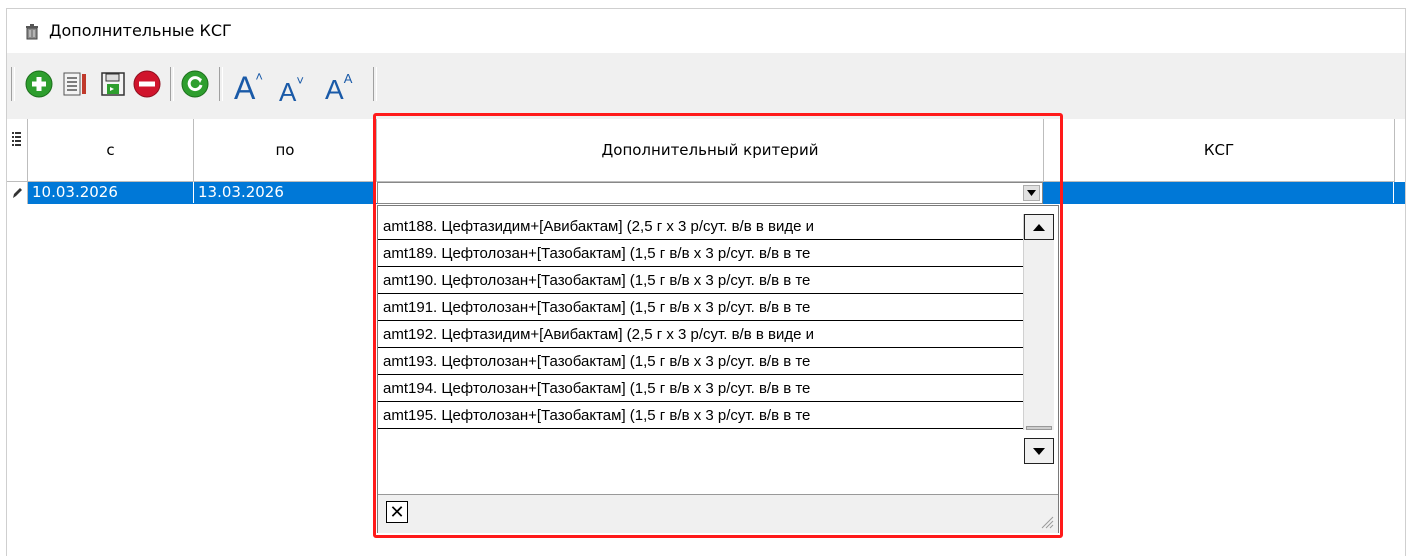 The width and height of the screenshot is (1411, 556). I want to click on edit-button, so click(75, 84).